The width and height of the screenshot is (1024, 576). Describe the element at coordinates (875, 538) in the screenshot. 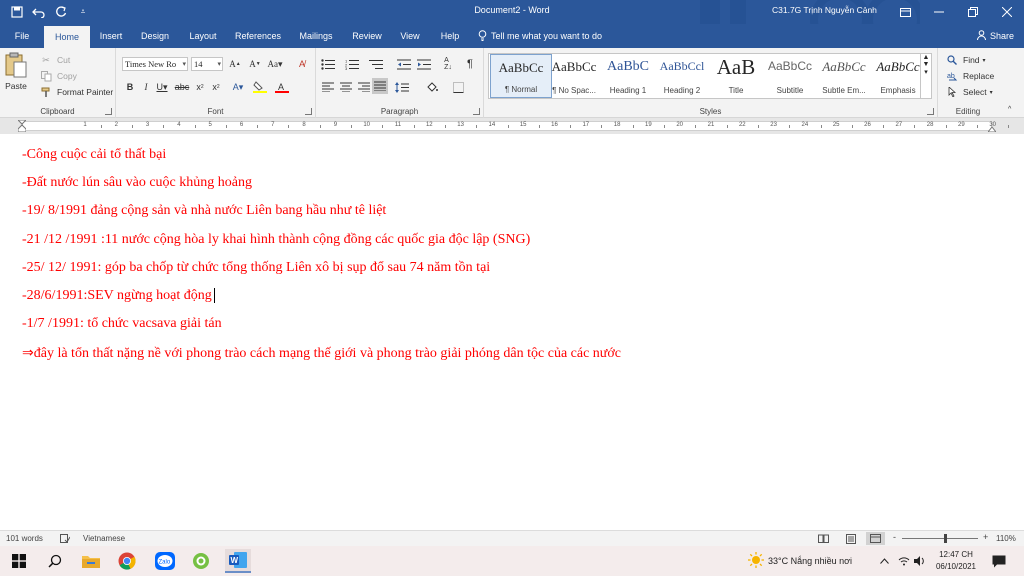

I see `web-layout-icon` at that location.